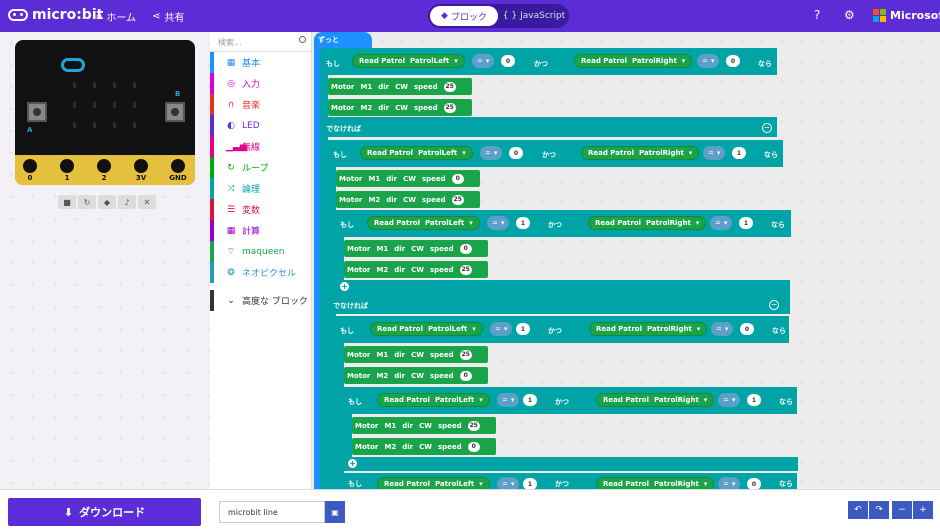  I want to click on share-button: ⋖ 共有, so click(168, 16).